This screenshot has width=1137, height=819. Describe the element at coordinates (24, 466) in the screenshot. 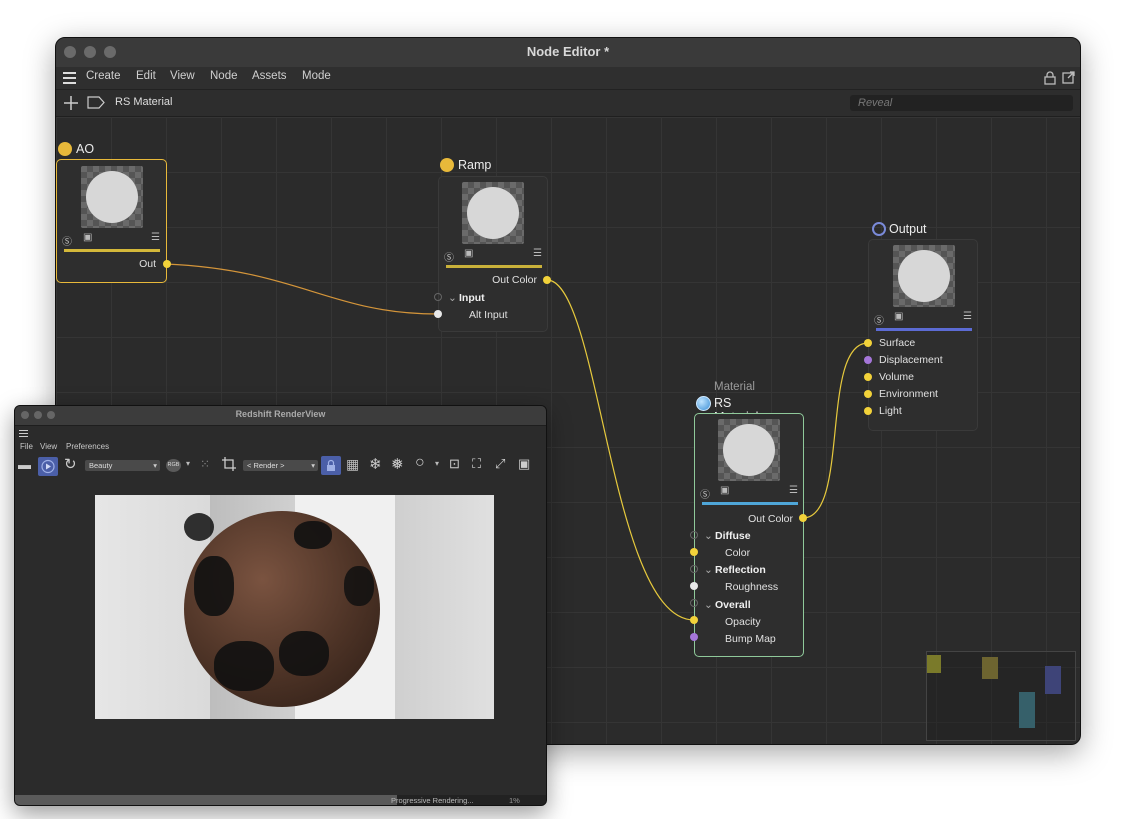

I see `clapper-icon: ▬` at that location.